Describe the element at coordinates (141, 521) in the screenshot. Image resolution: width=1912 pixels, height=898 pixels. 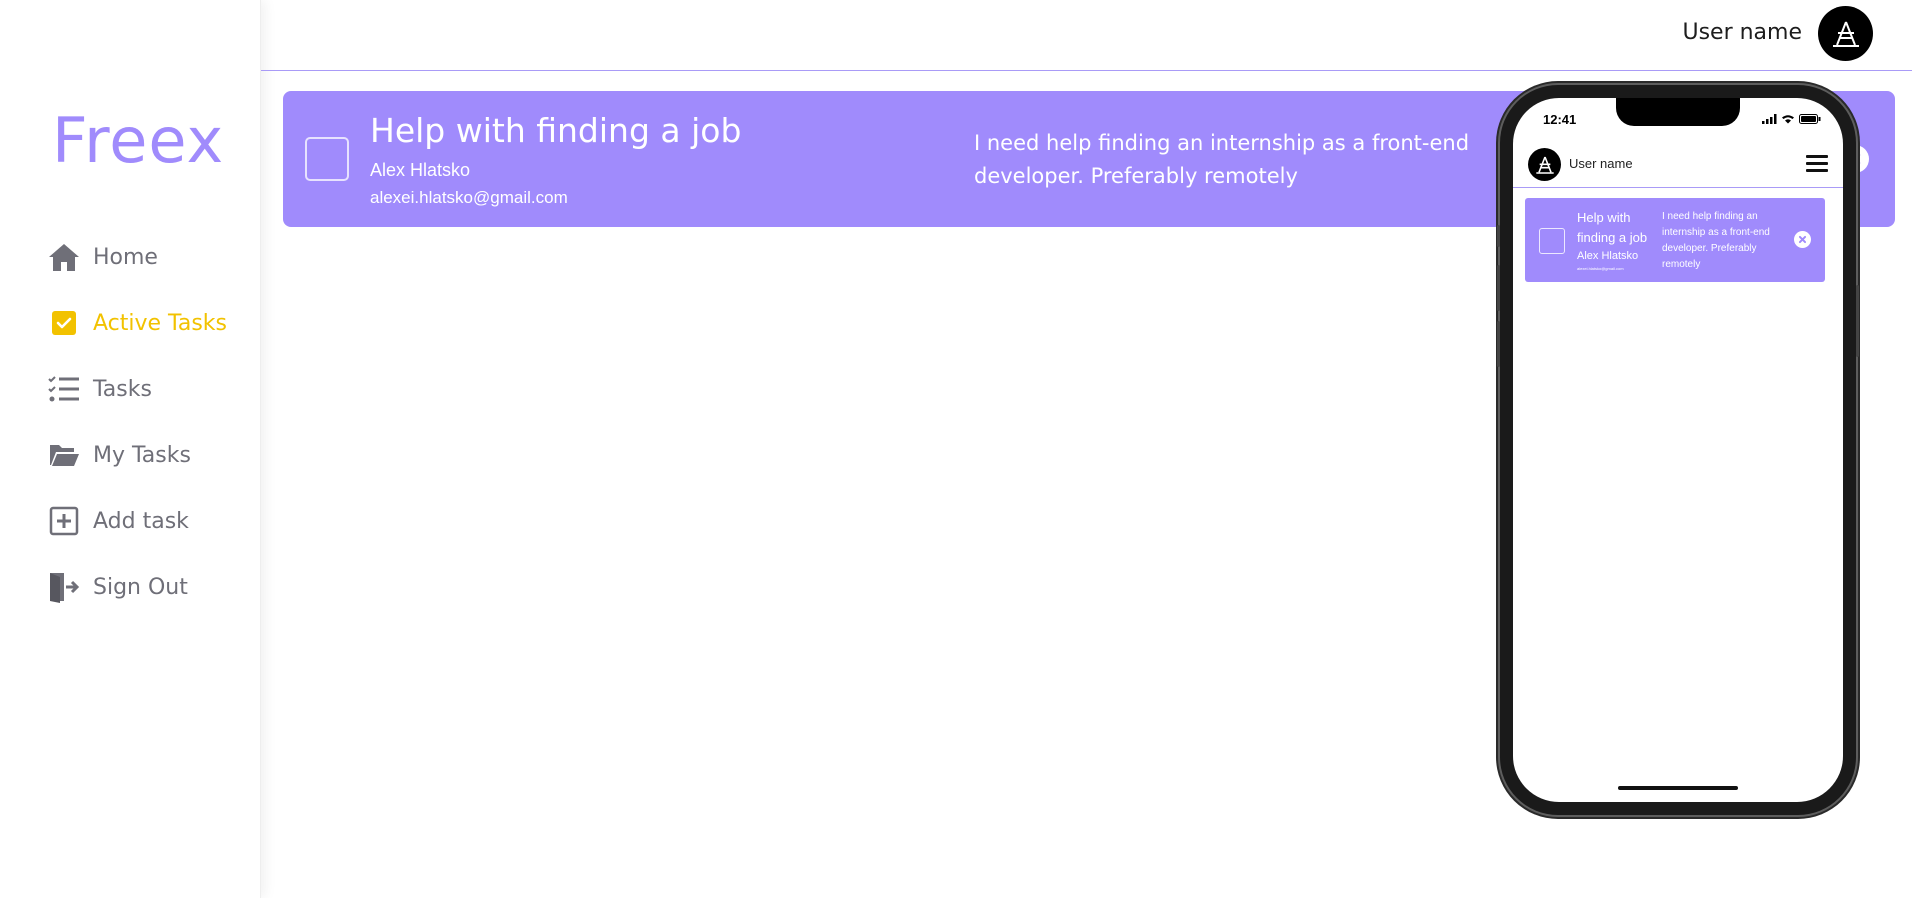
I see `sidebar-item-label: Add task` at that location.